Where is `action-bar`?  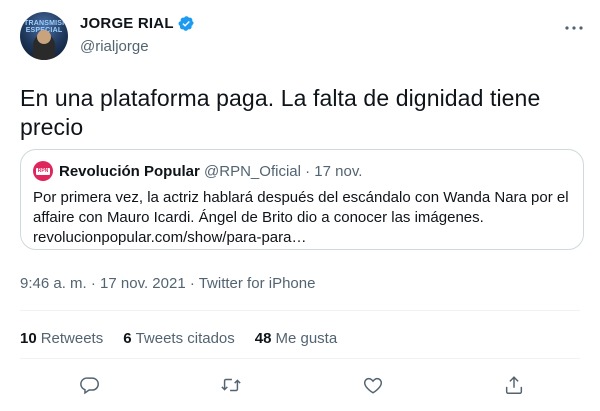 action-bar is located at coordinates (300, 387).